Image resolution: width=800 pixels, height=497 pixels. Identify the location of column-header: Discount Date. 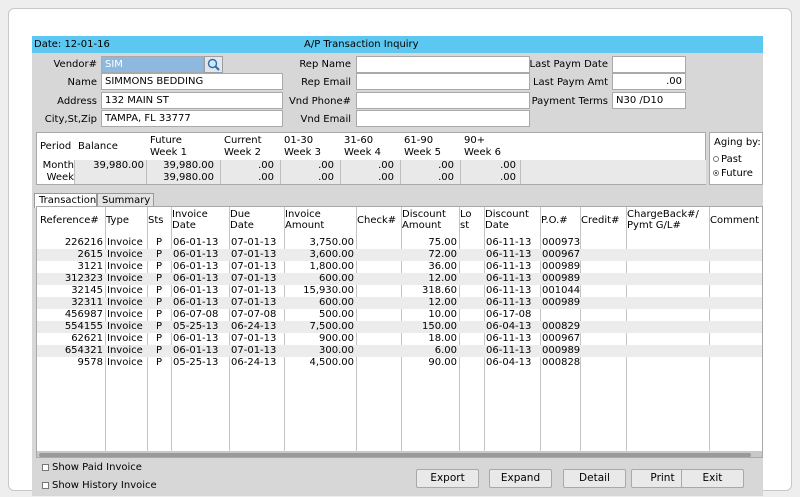
(507, 220).